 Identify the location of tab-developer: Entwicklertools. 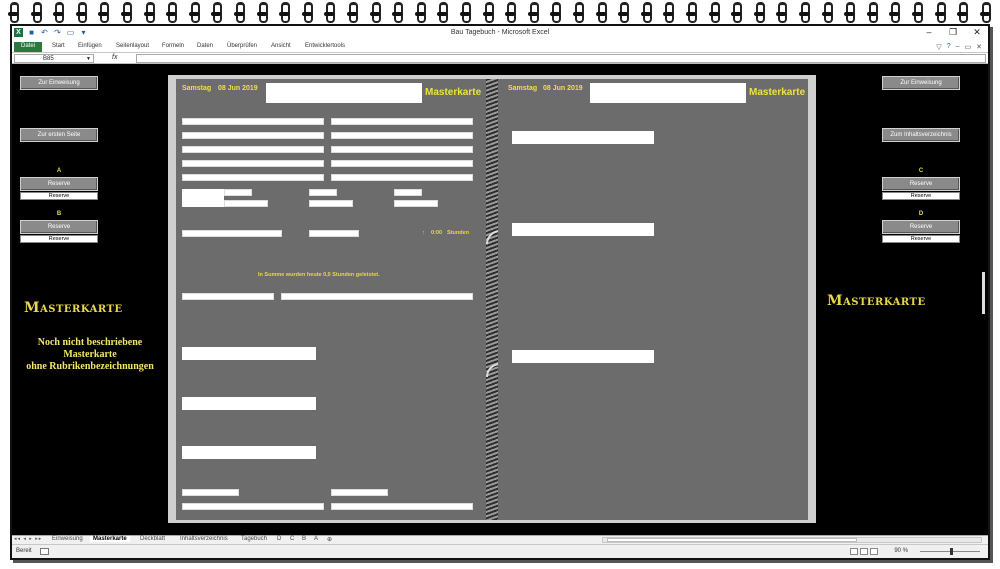
(325, 46).